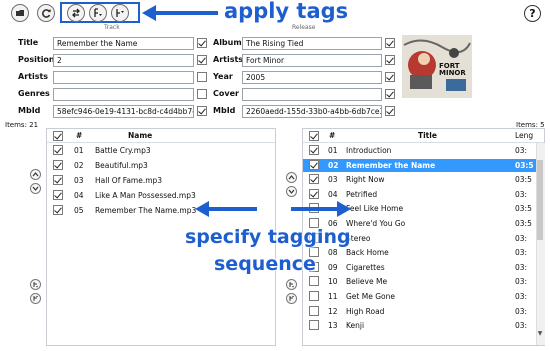  What do you see at coordinates (419, 267) in the screenshot?
I see `track-list-row: 09 Cigarettes 03:` at bounding box center [419, 267].